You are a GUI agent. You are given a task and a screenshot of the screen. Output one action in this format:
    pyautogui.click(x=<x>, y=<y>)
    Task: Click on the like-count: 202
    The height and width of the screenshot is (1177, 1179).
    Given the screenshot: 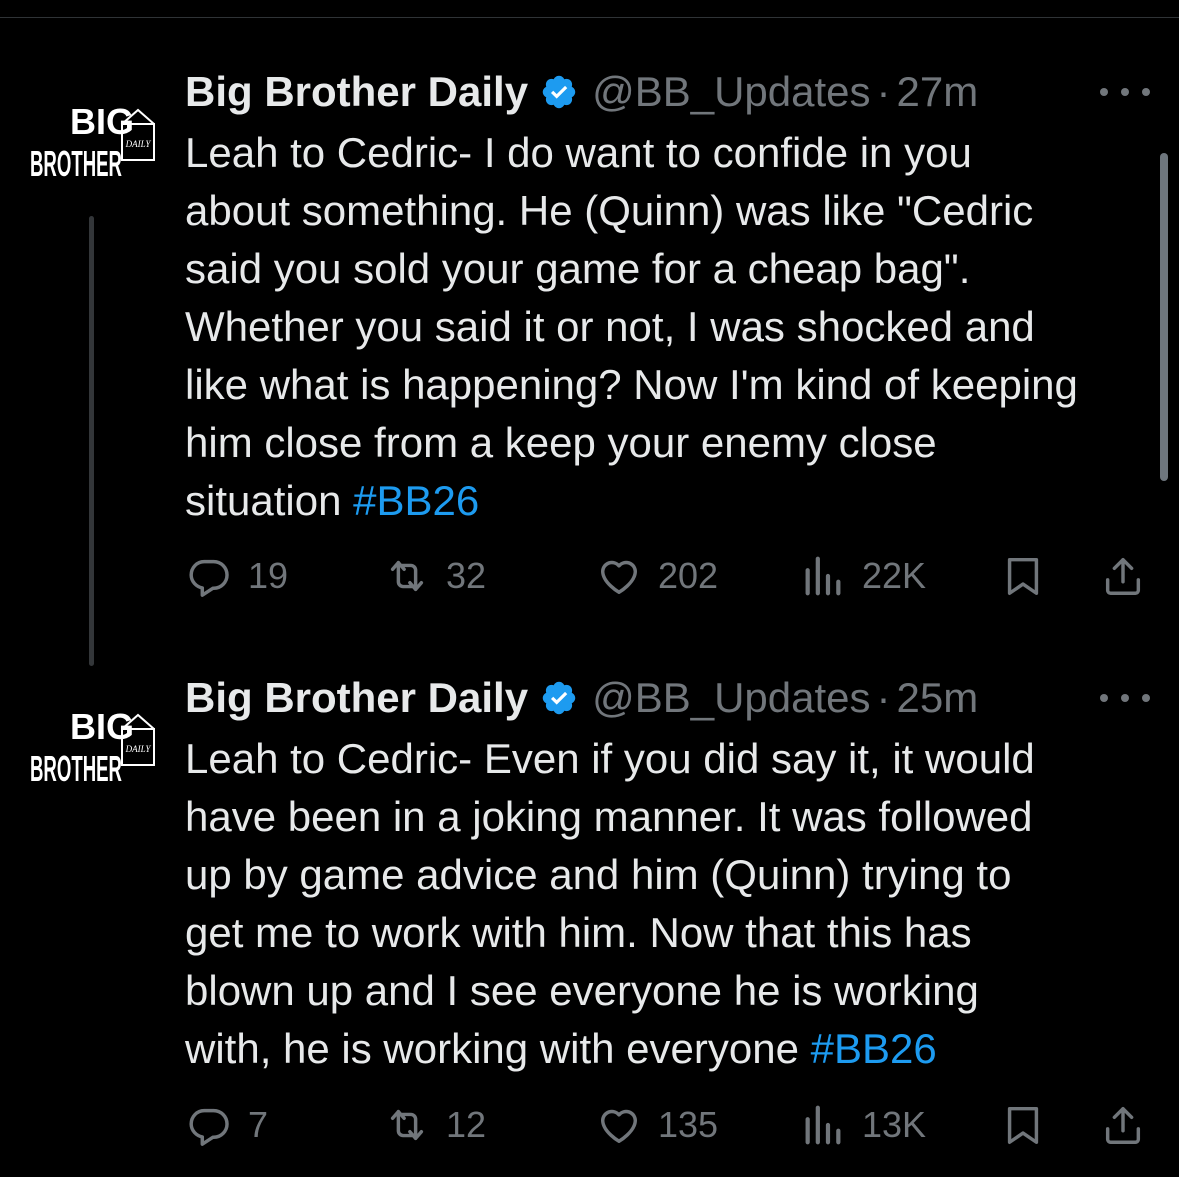 What is the action you would take?
    pyautogui.click(x=688, y=575)
    